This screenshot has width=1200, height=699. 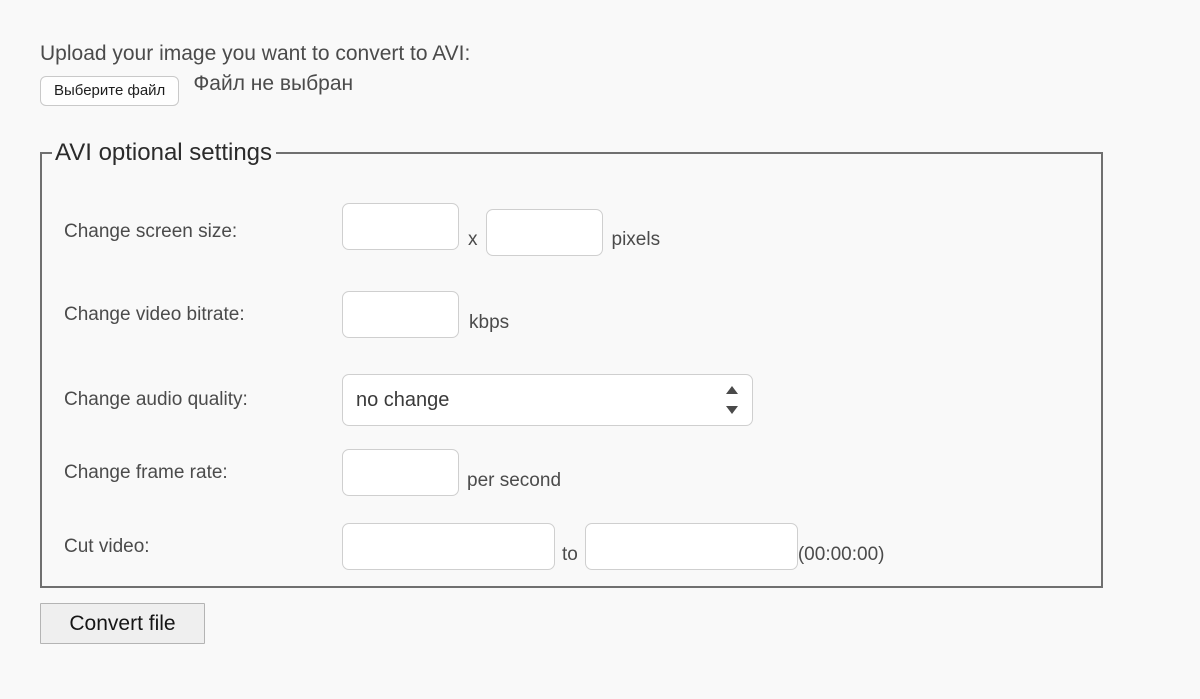 I want to click on screen-size-label: Change screen size:, so click(x=151, y=231).